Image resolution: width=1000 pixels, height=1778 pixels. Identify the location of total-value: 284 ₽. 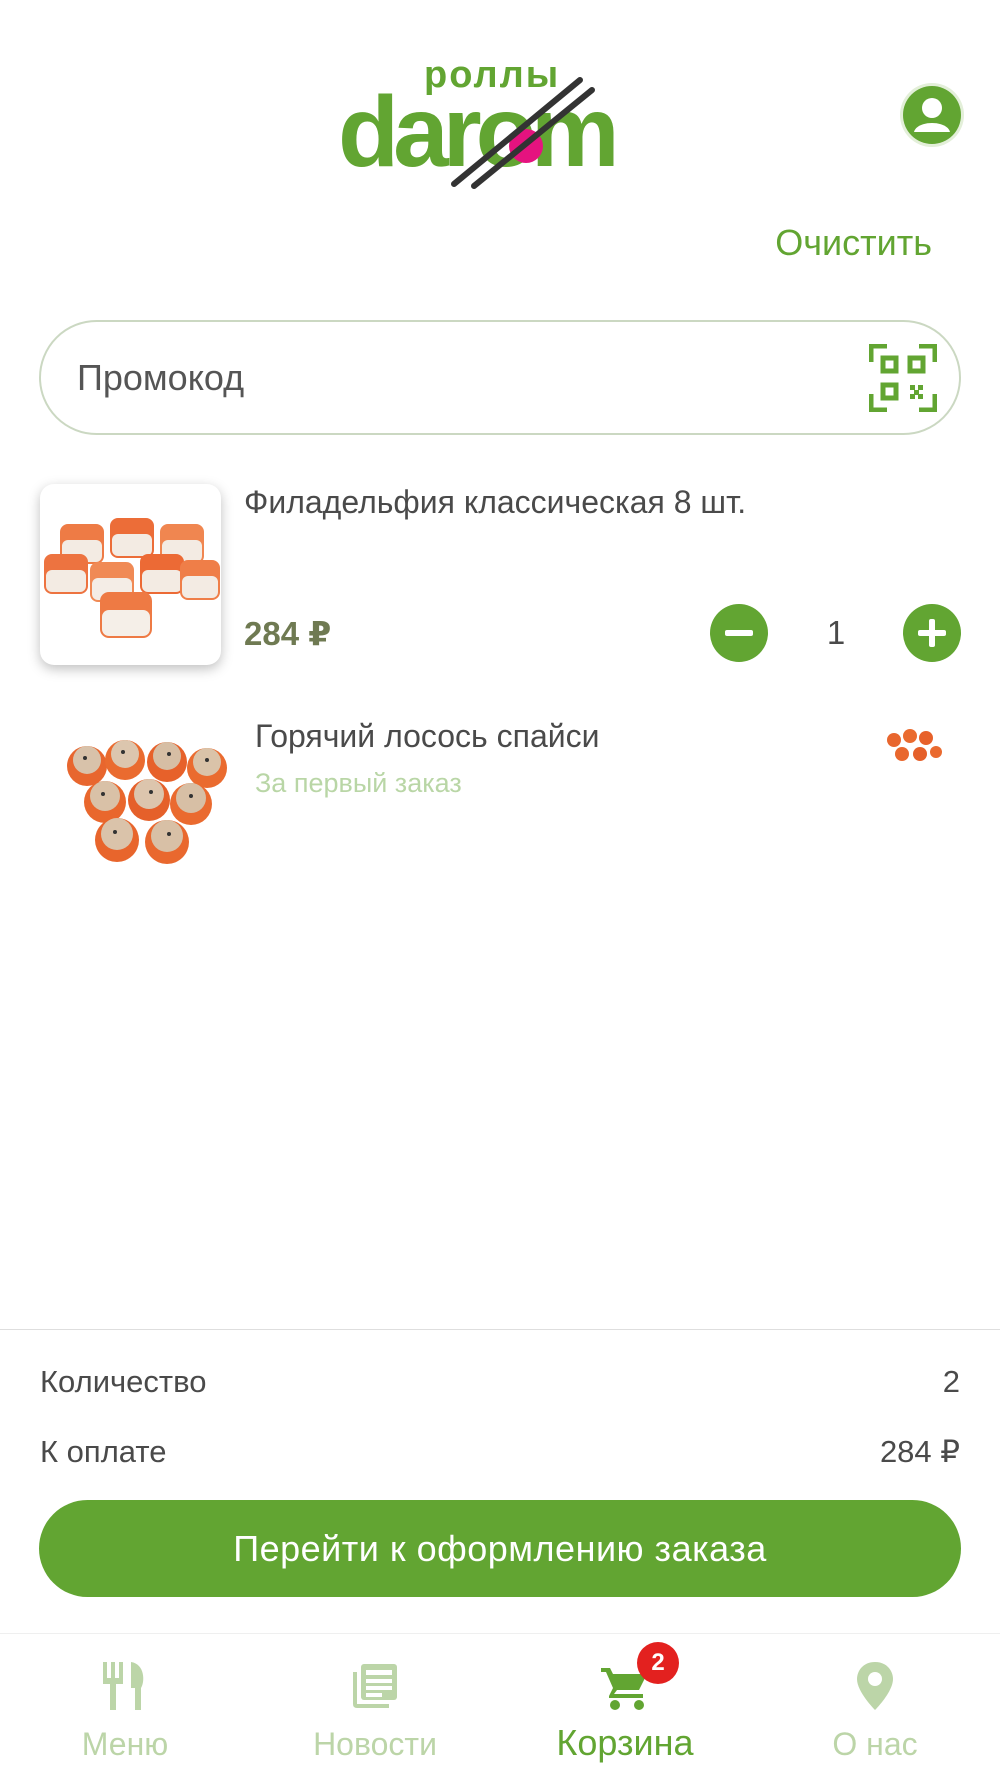
(919, 1451).